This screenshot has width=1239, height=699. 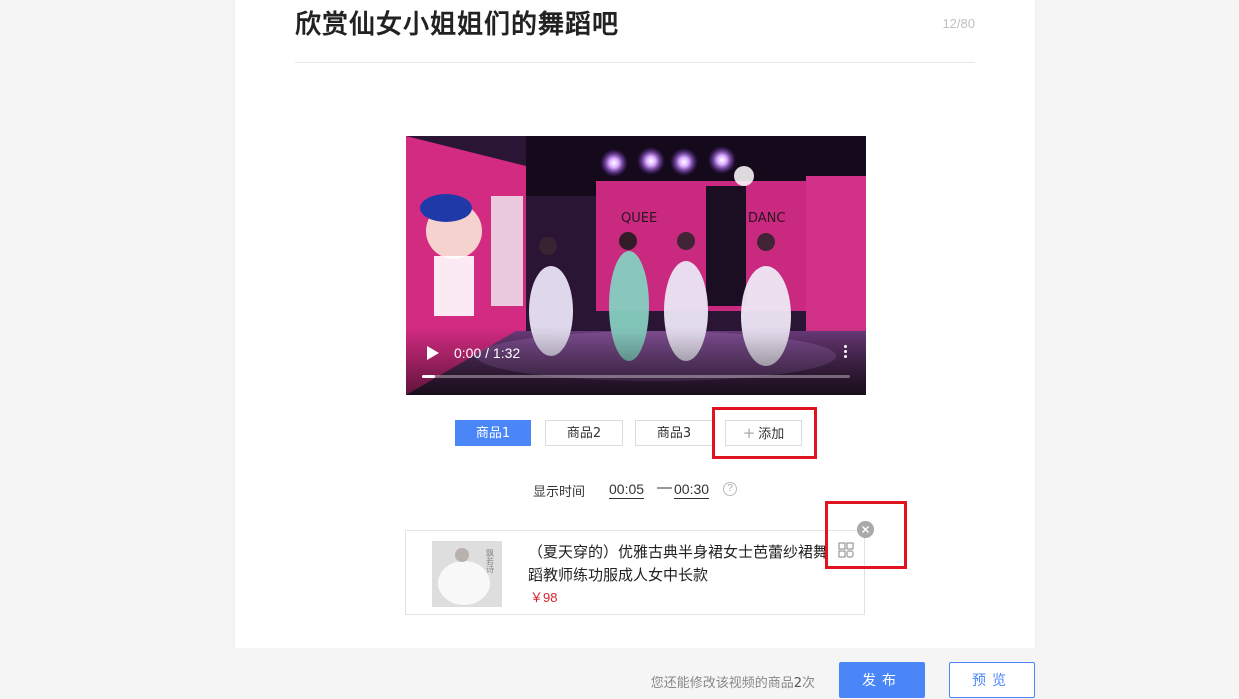 What do you see at coordinates (636, 265) in the screenshot?
I see `video-player: QUEE DANC 0:00 / 1:32` at bounding box center [636, 265].